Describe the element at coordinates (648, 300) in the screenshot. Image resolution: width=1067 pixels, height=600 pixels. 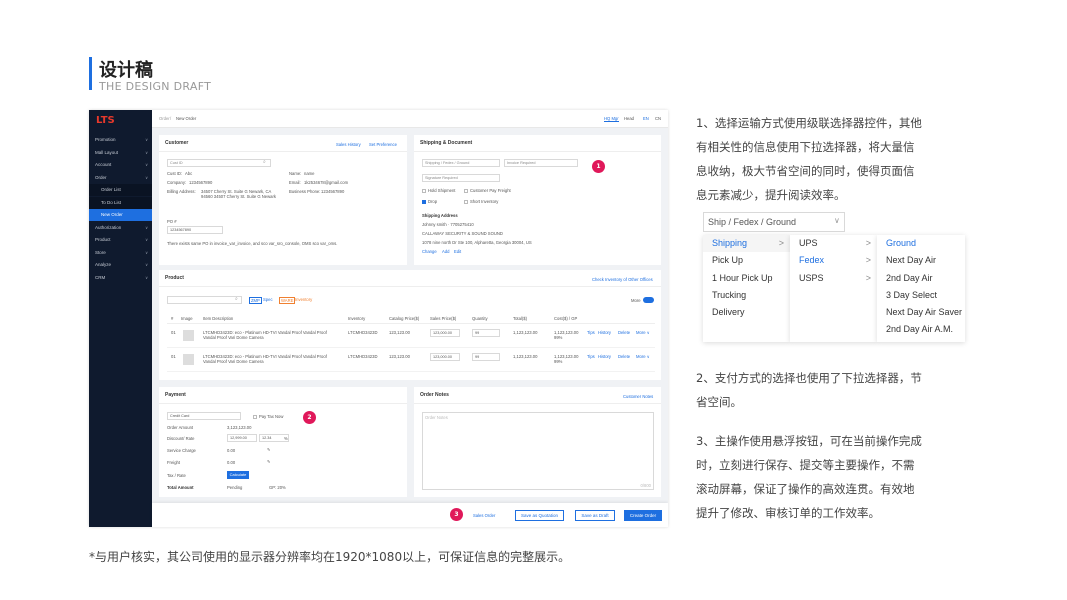
I see `more-toggle` at that location.